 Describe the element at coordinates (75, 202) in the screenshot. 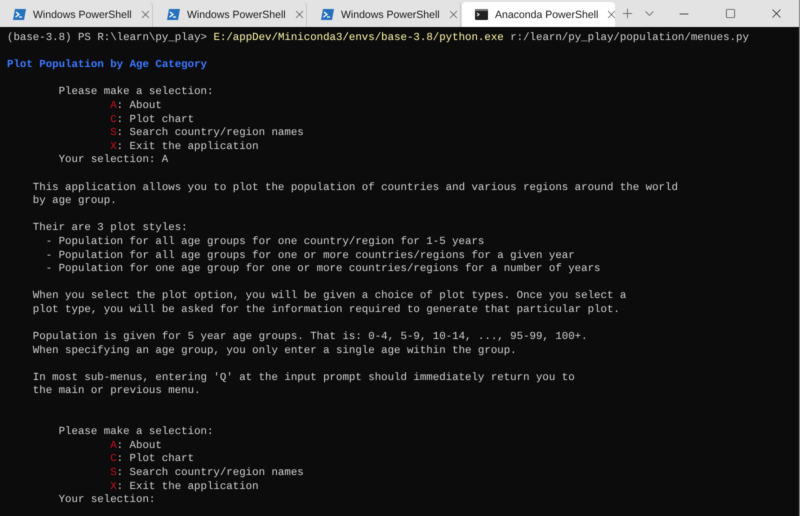

I see `terminal-line: by age group.` at that location.